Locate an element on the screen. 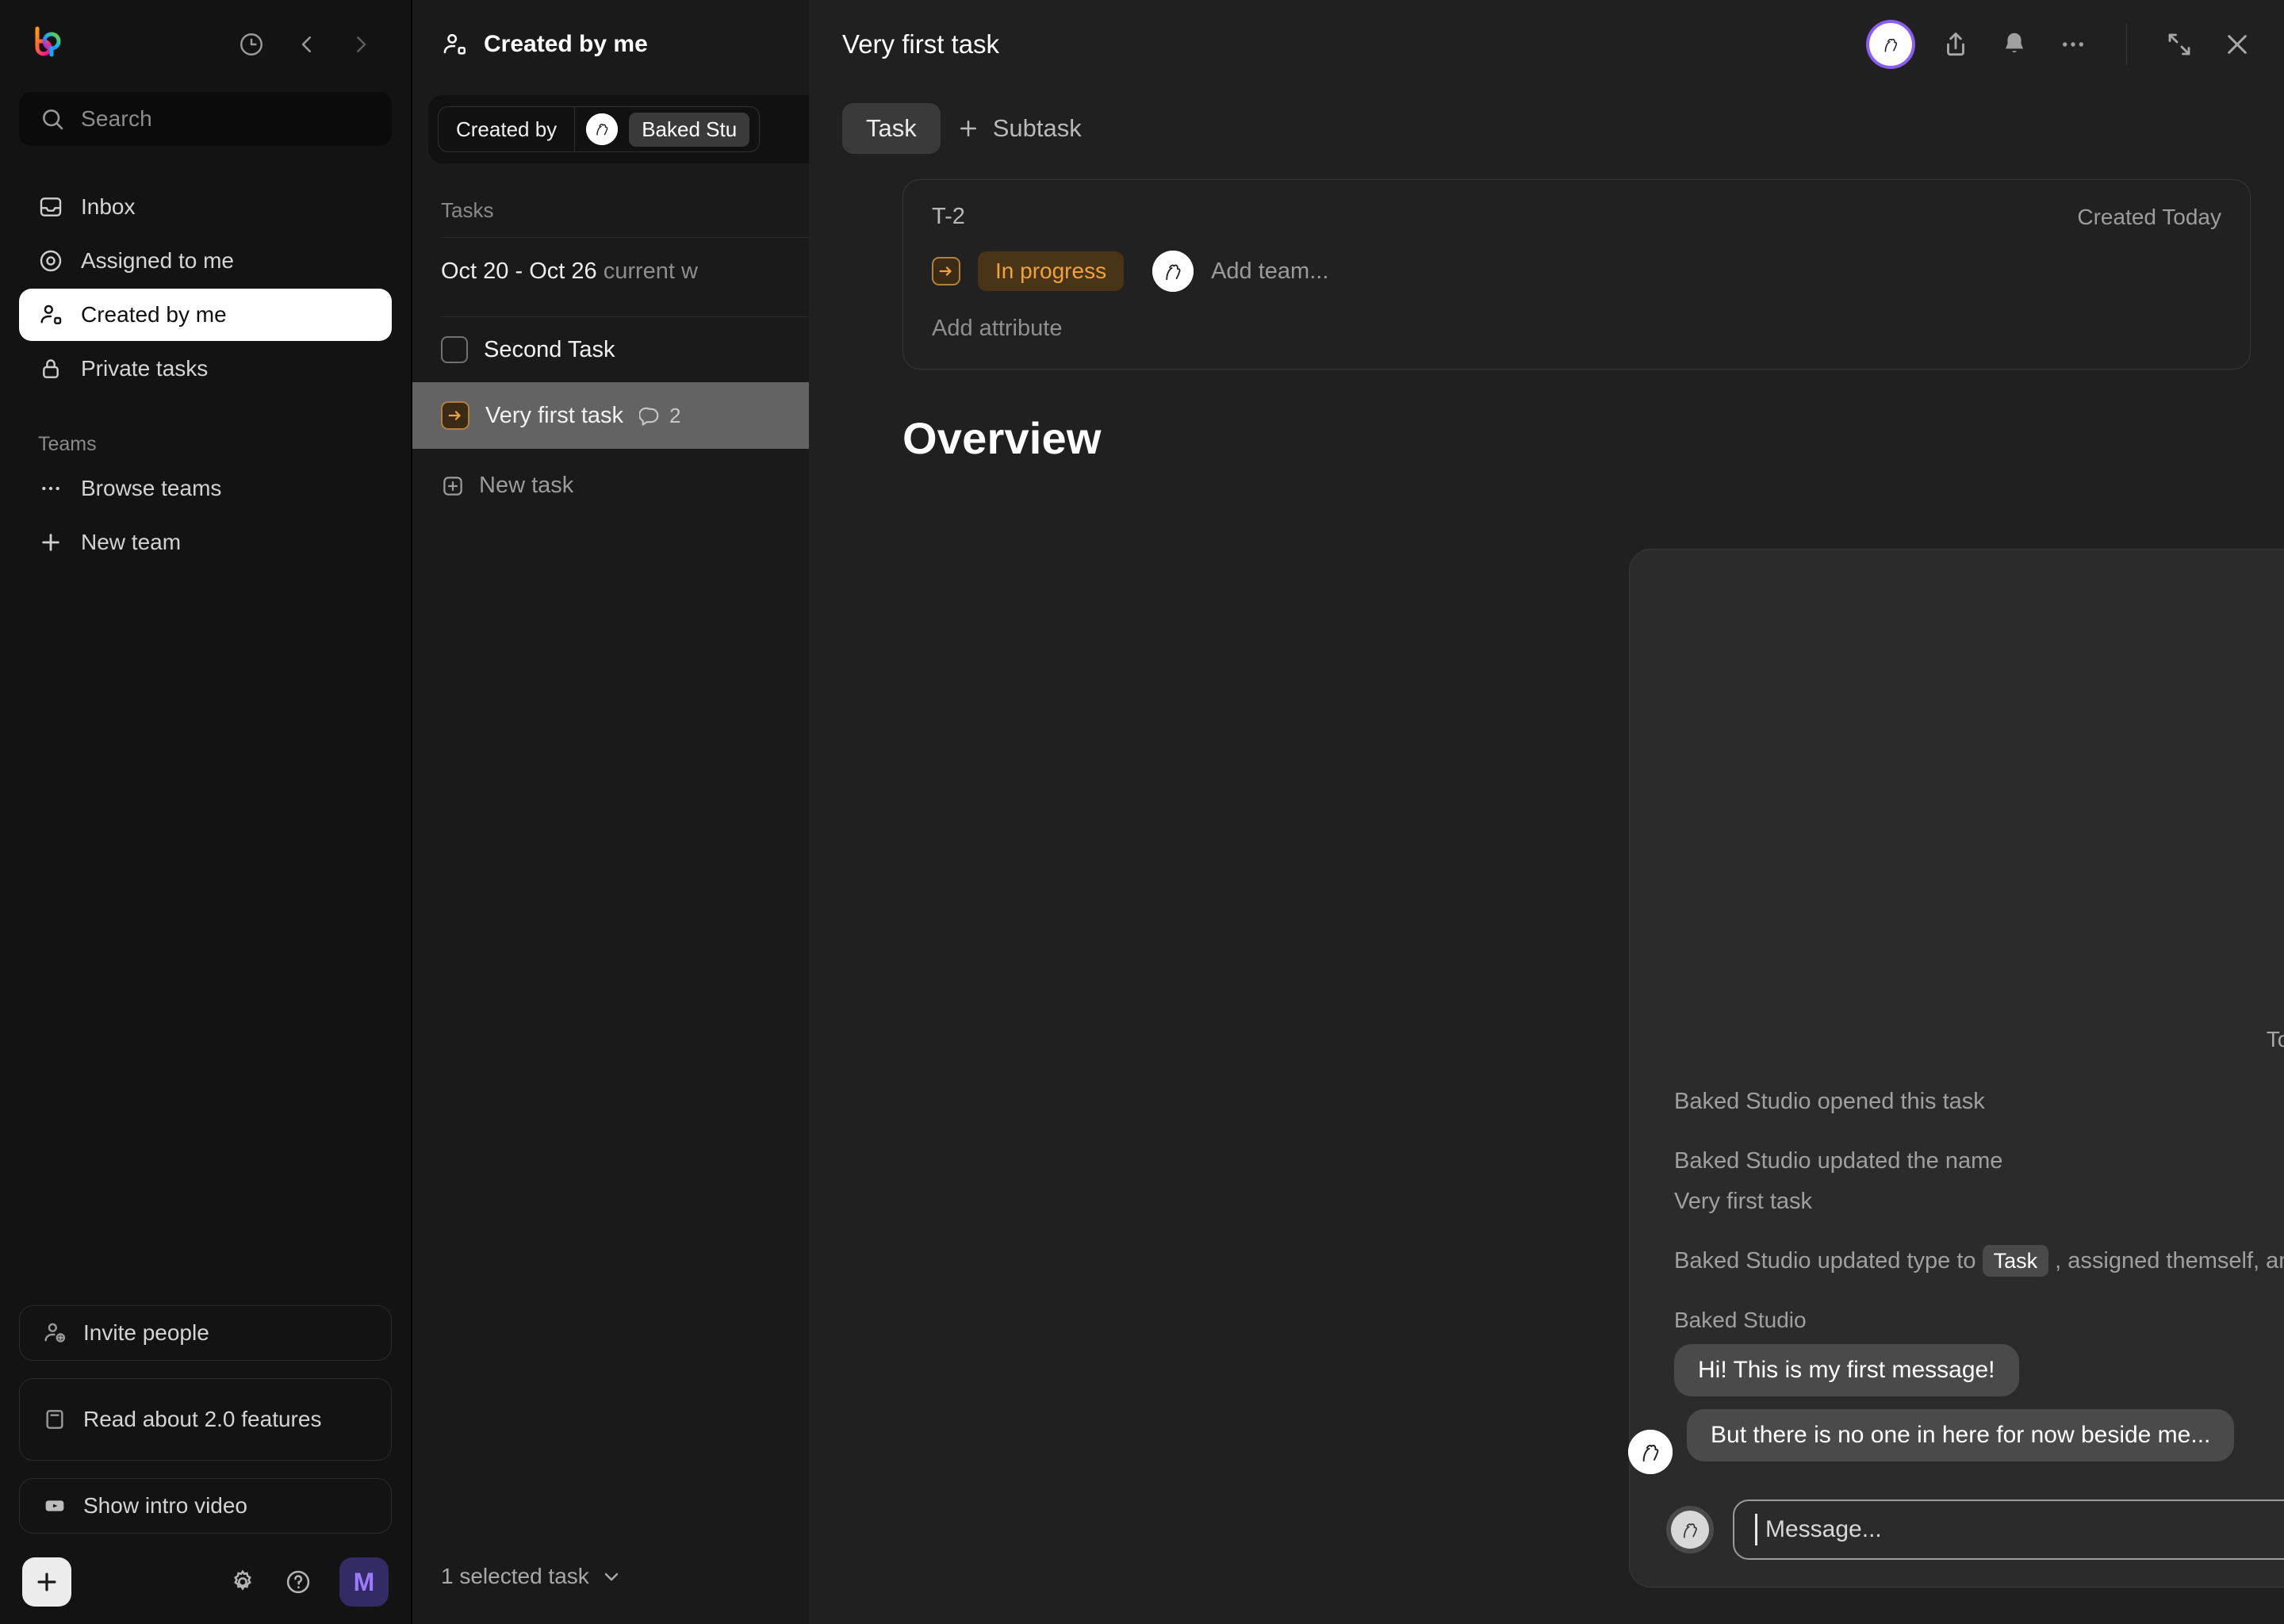 This screenshot has width=2284, height=1624. table-row: Very first task 2 is located at coordinates (634, 415).